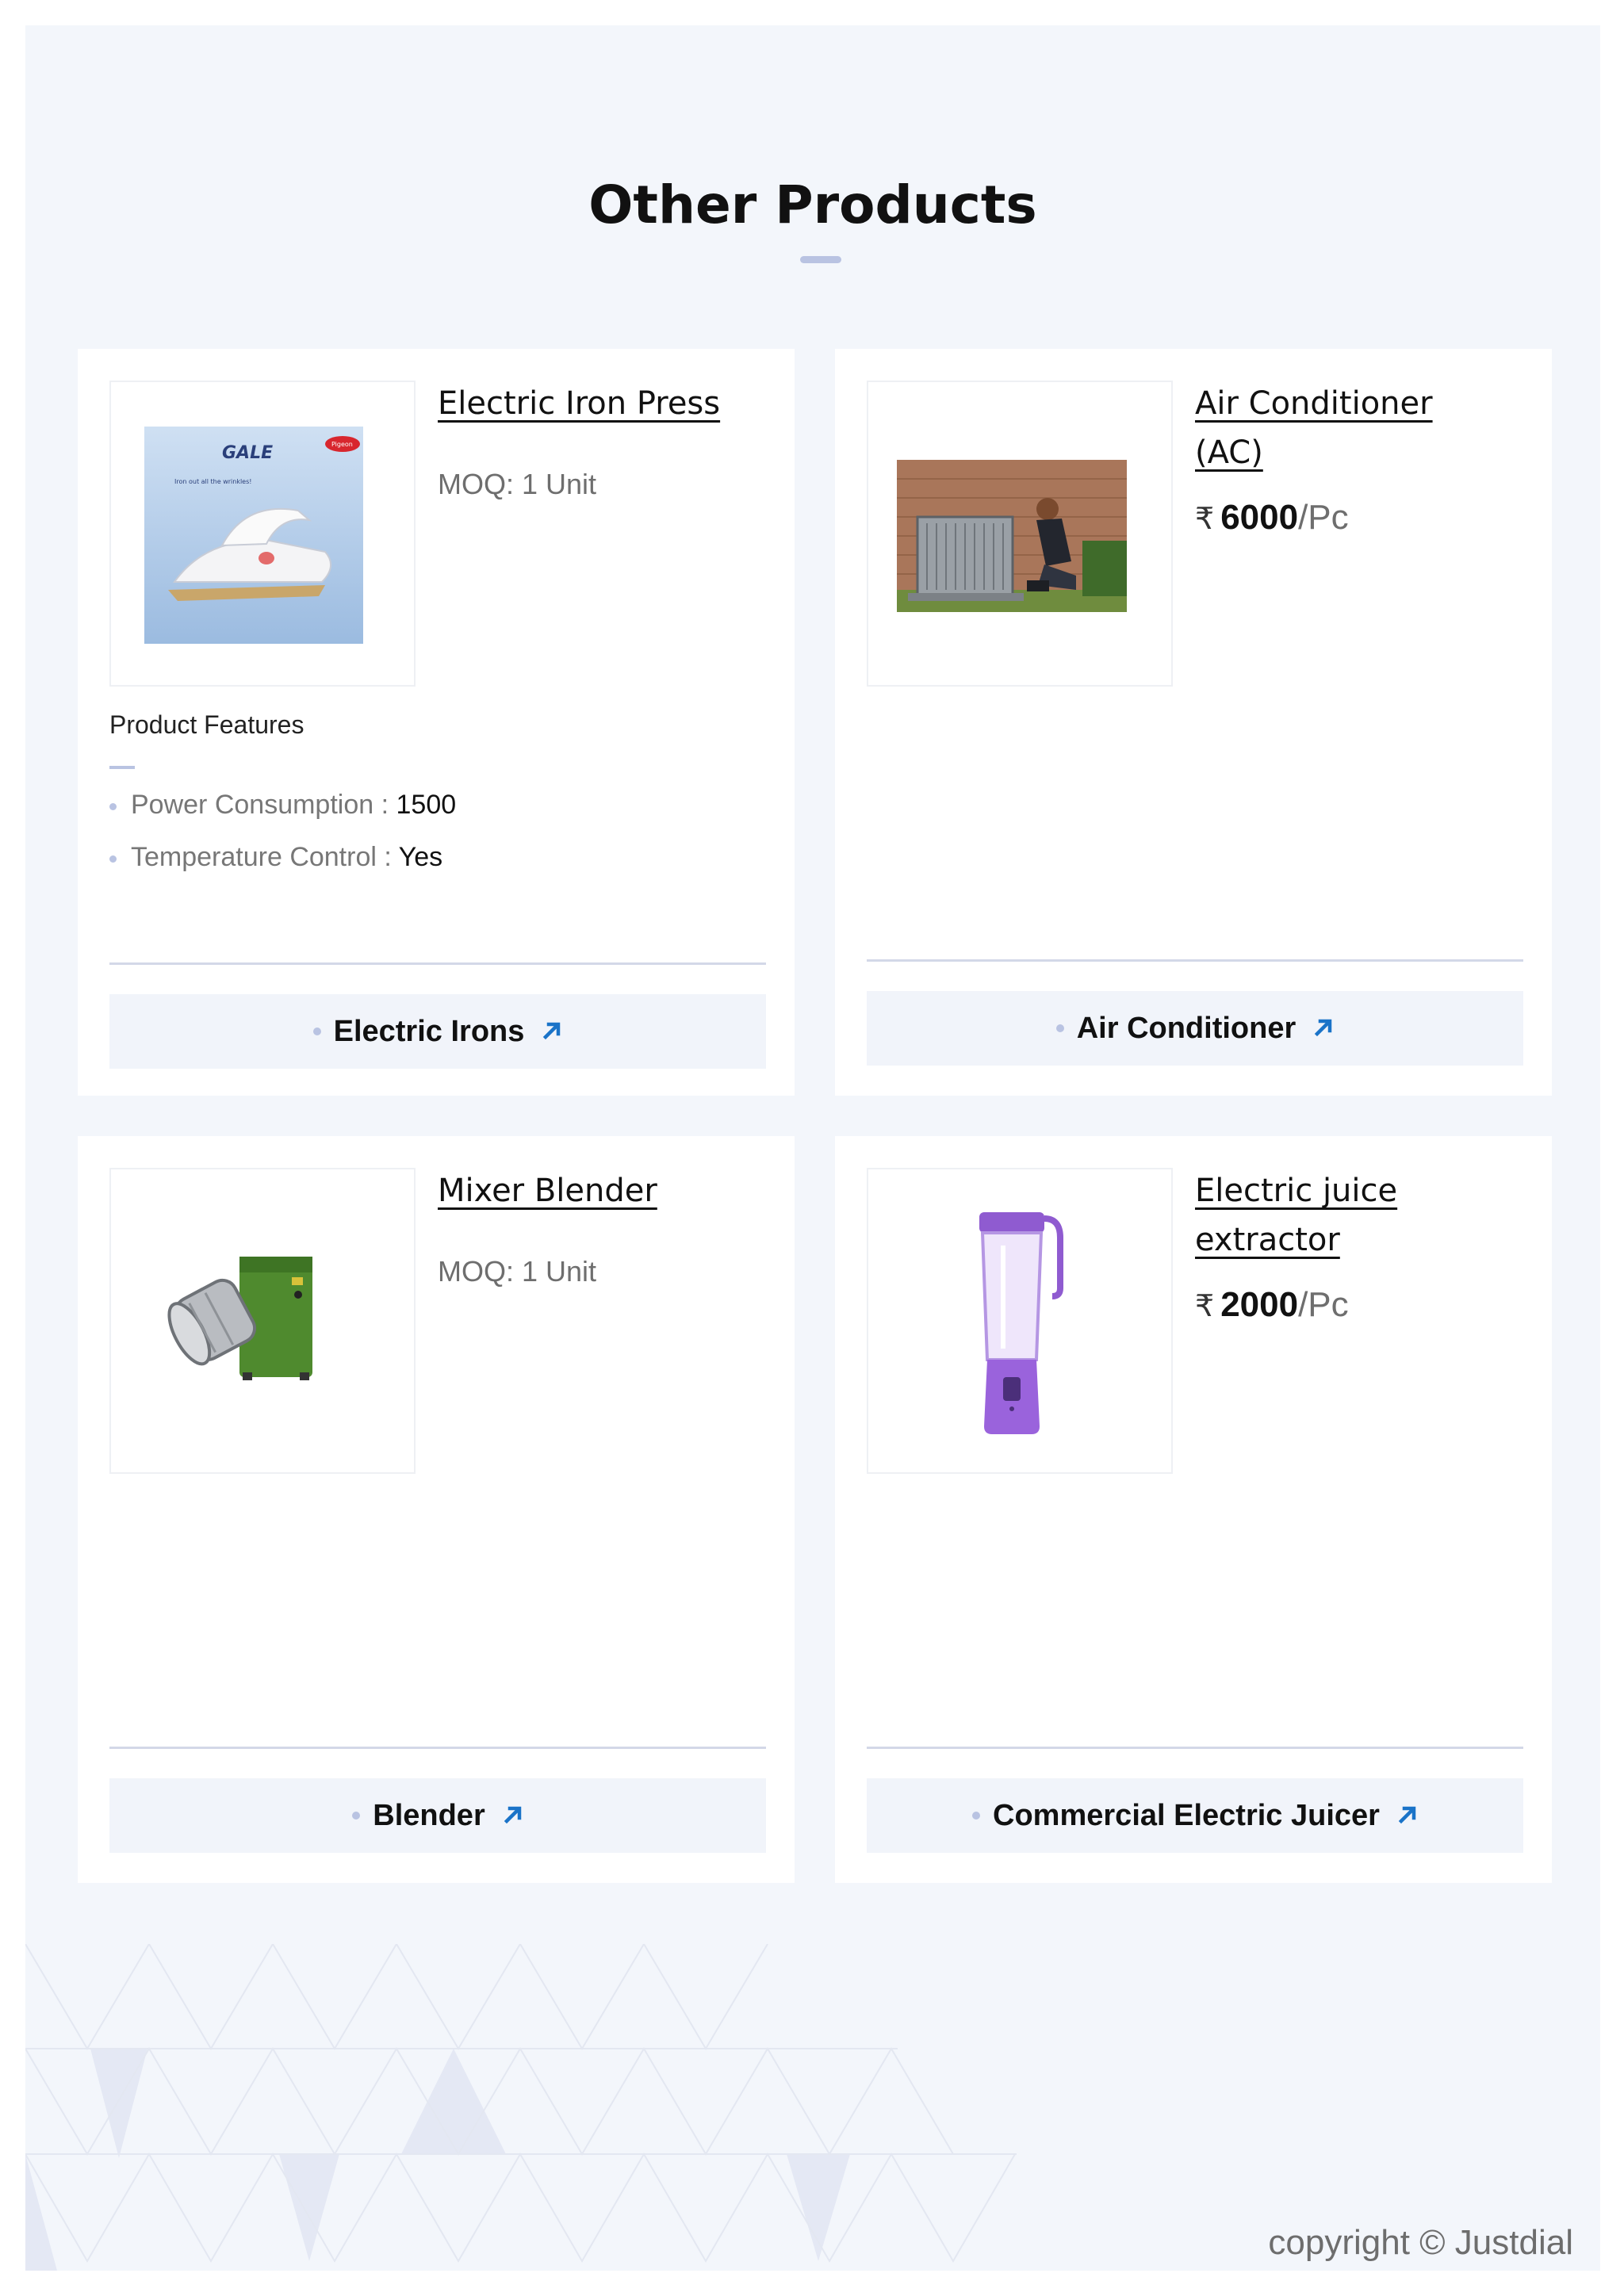 The height and width of the screenshot is (2296, 1624). I want to click on section-title: Other Products, so click(812, 204).